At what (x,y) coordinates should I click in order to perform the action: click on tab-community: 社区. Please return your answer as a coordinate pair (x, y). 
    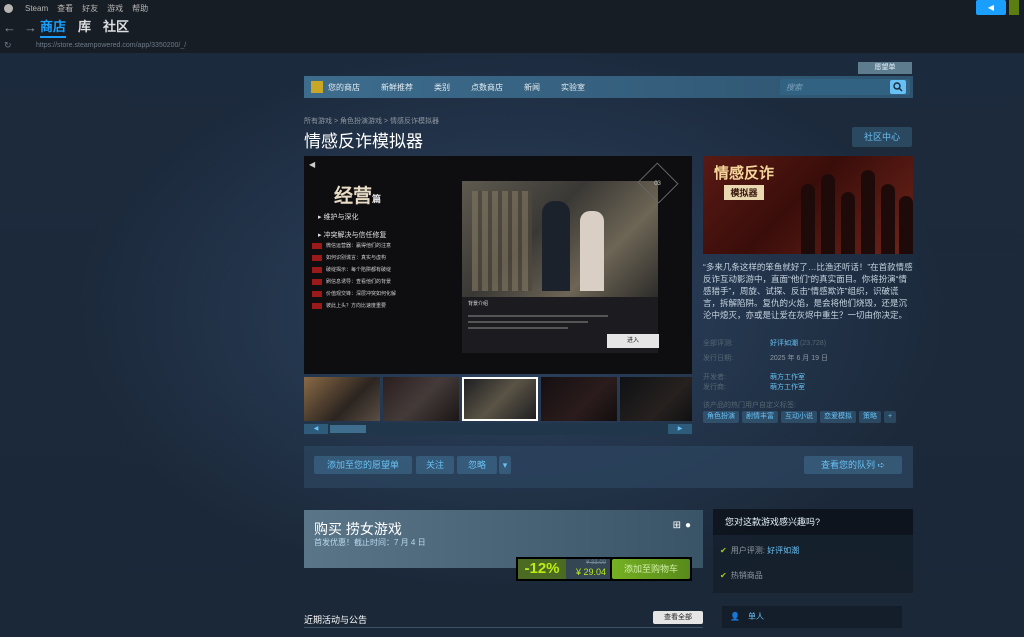
    Looking at the image, I should click on (116, 27).